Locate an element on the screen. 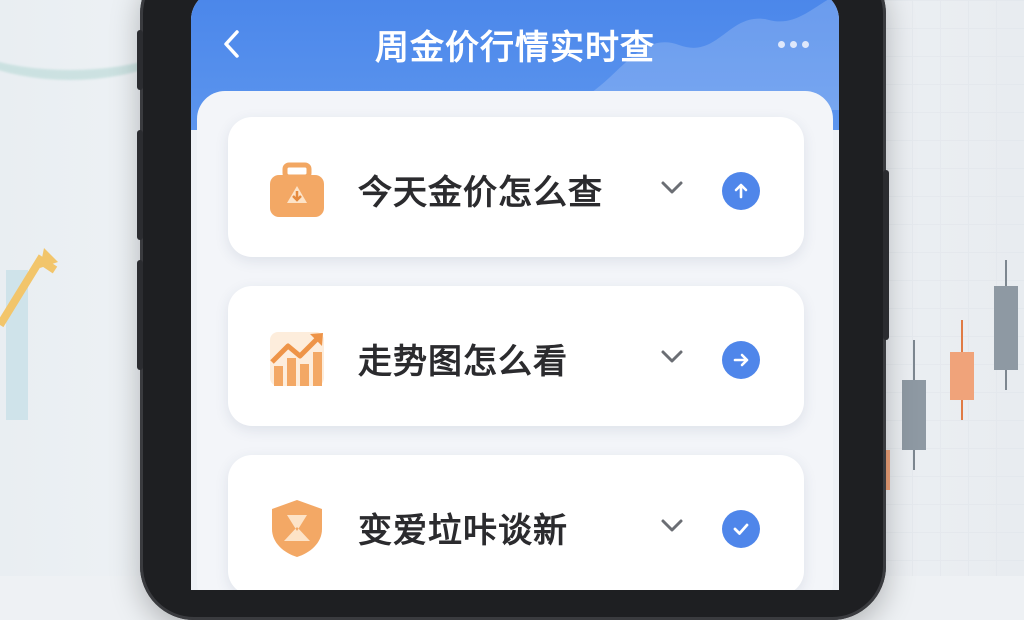  more-button is located at coordinates (793, 44).